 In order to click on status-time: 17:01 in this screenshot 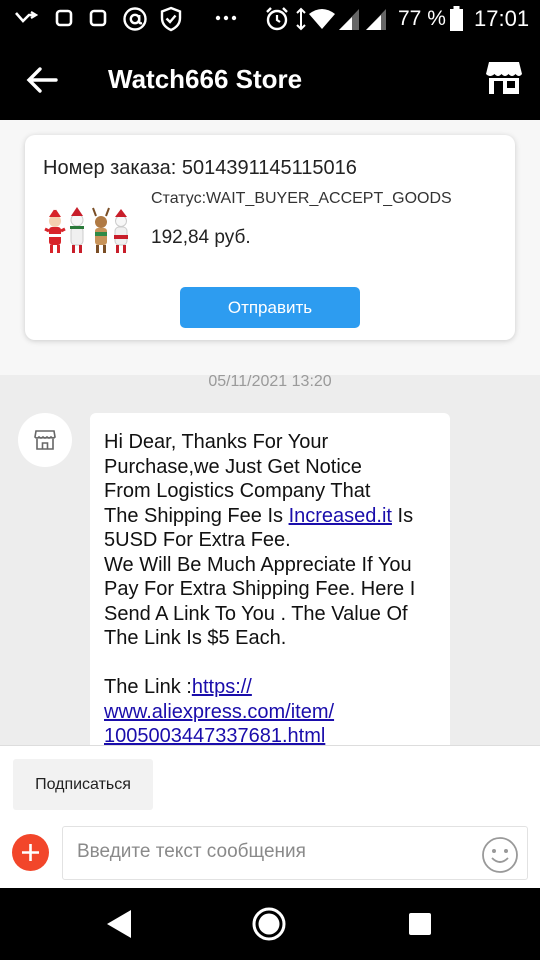, I will do `click(502, 18)`.